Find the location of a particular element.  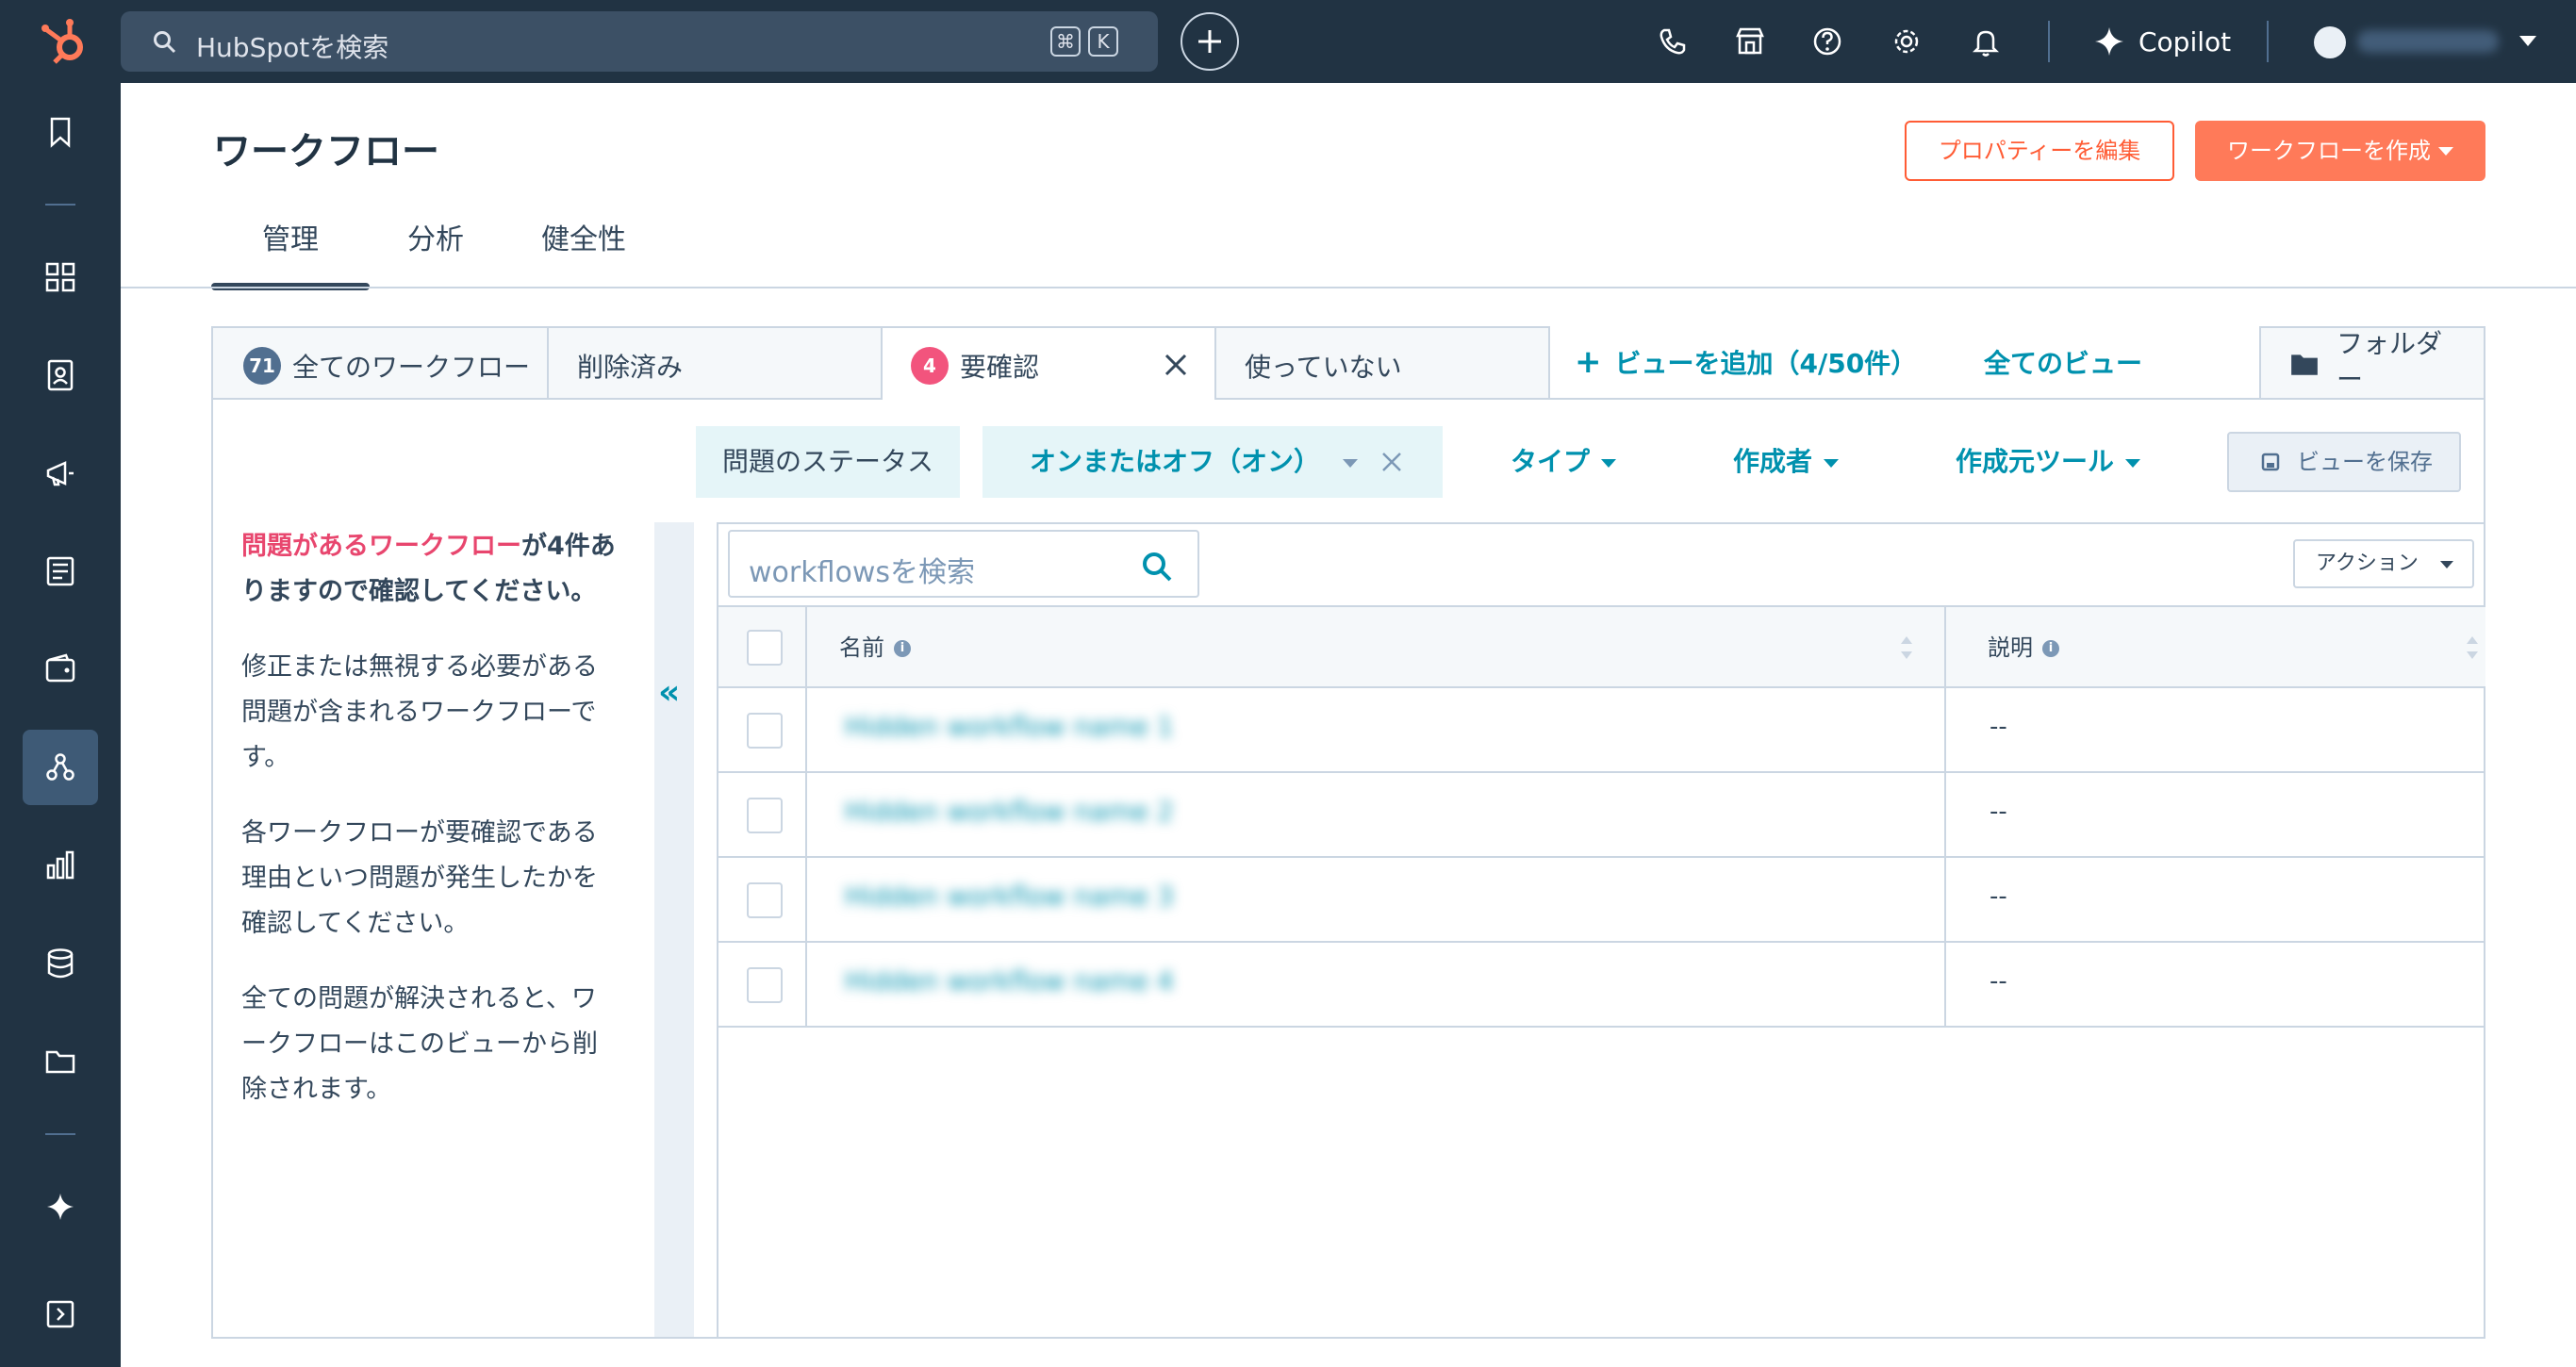

global-search-input: HubSpotを検索 ⌘ K is located at coordinates (639, 41).